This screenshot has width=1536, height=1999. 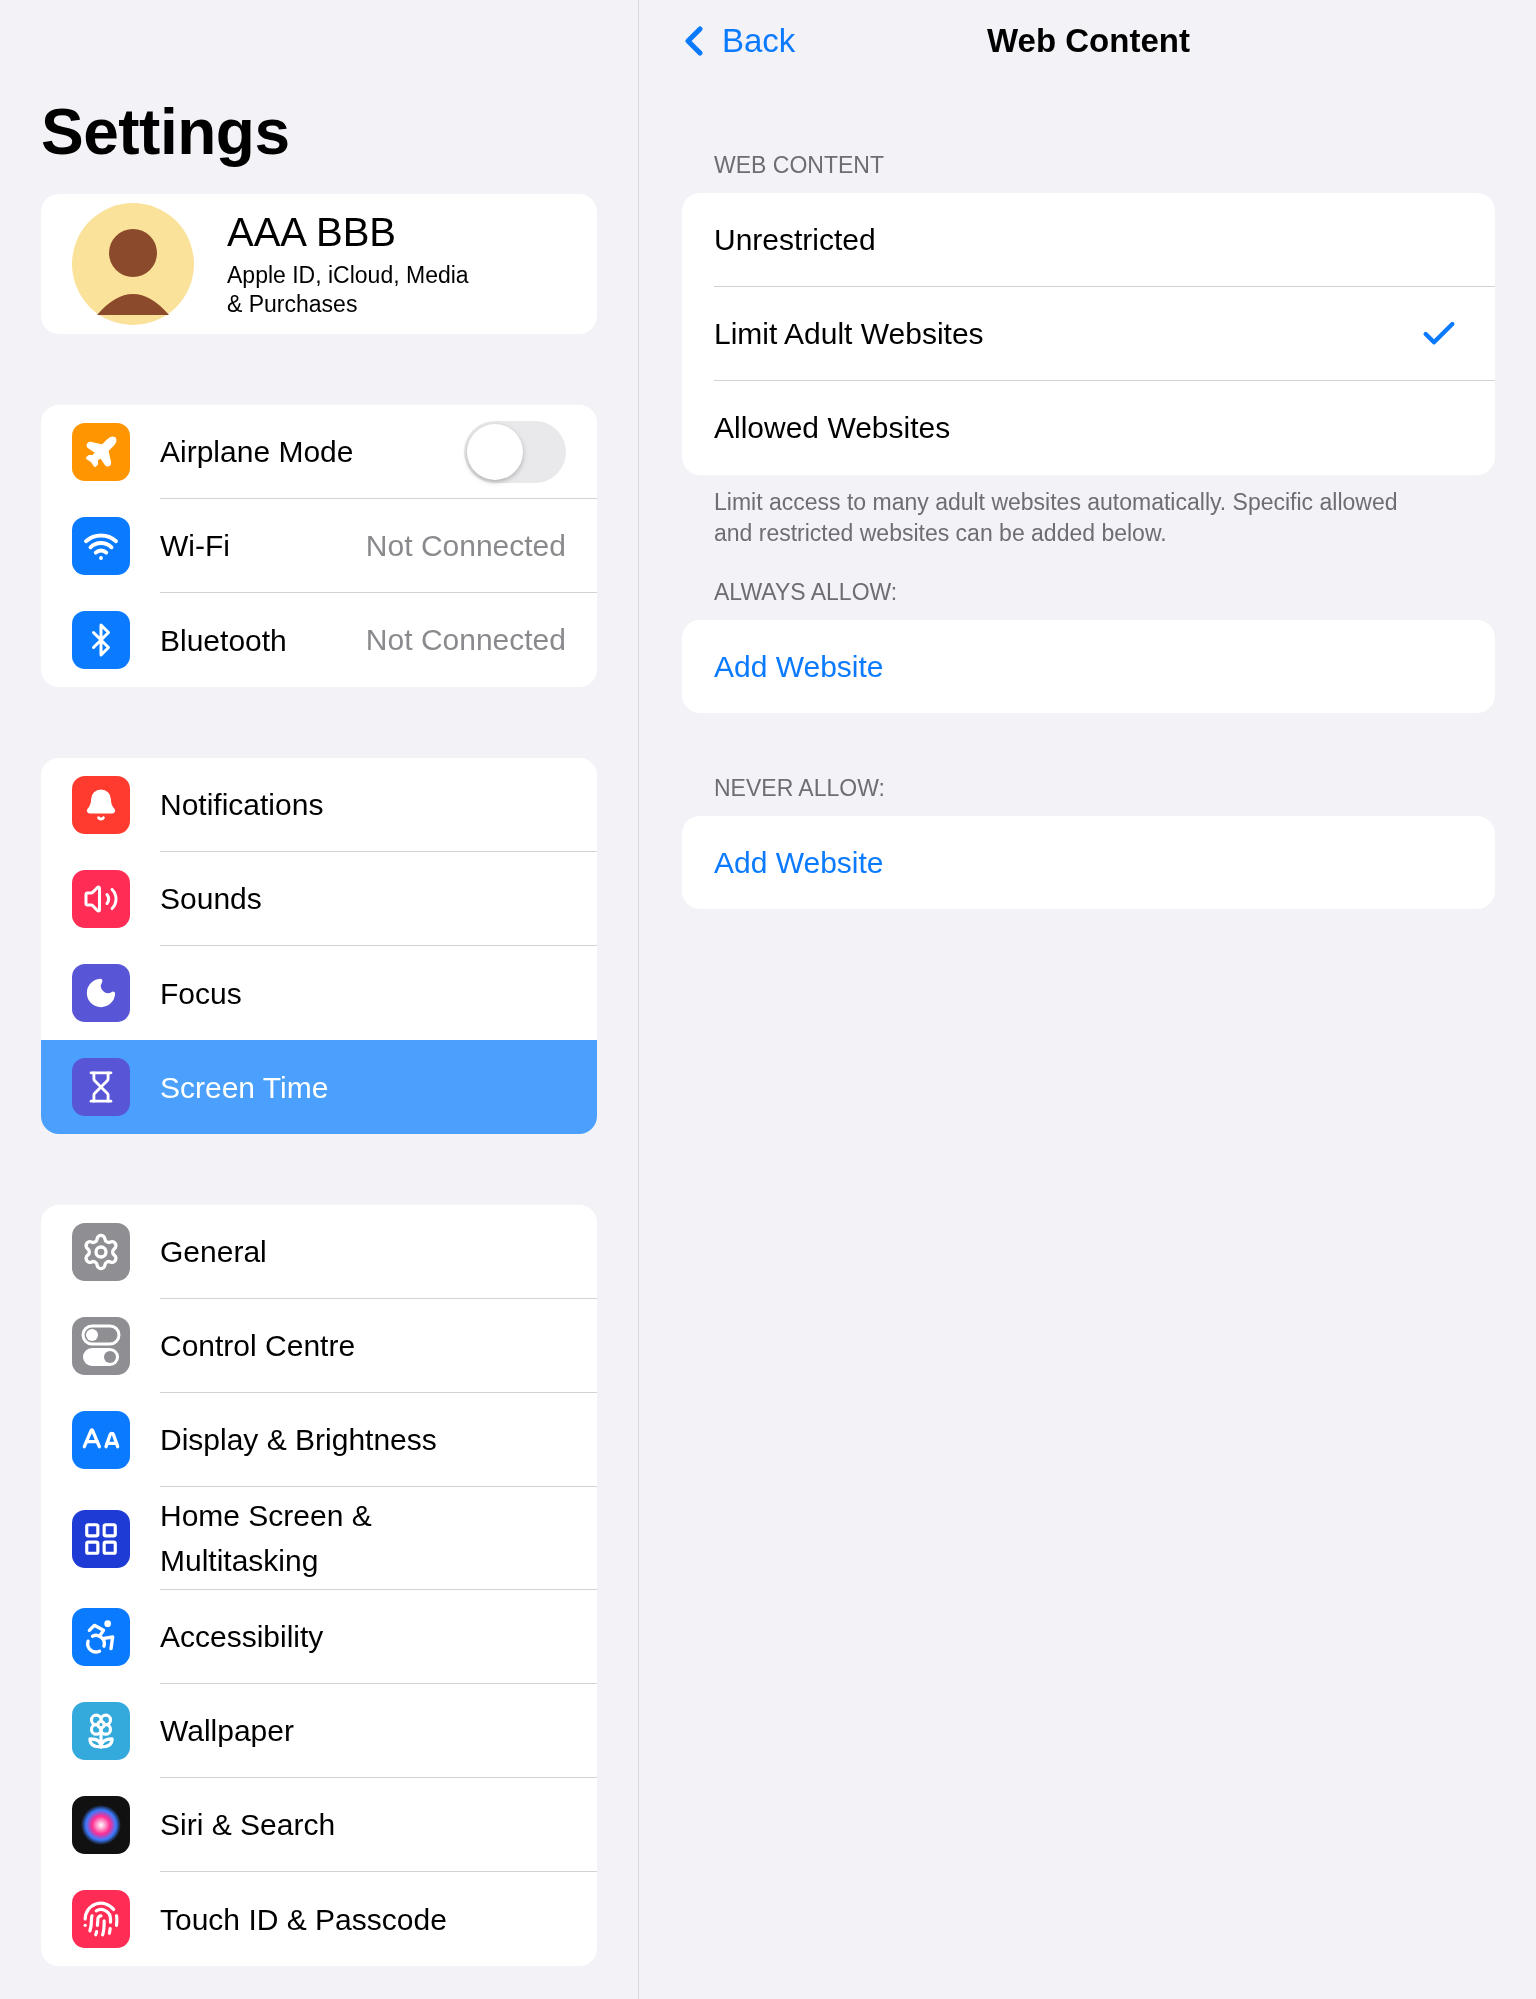 What do you see at coordinates (101, 805) in the screenshot?
I see `bell-icon` at bounding box center [101, 805].